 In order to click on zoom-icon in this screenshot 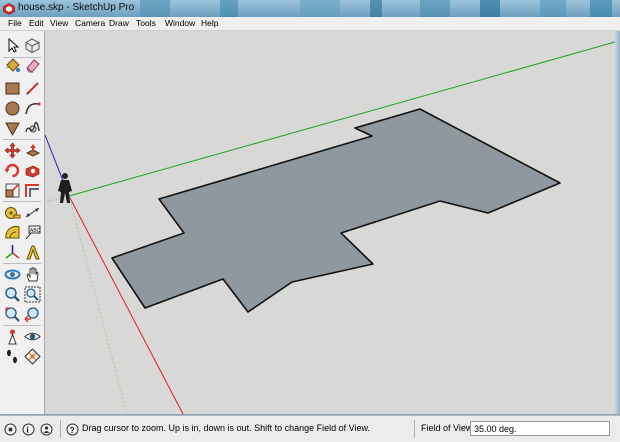, I will do `click(12, 294)`.